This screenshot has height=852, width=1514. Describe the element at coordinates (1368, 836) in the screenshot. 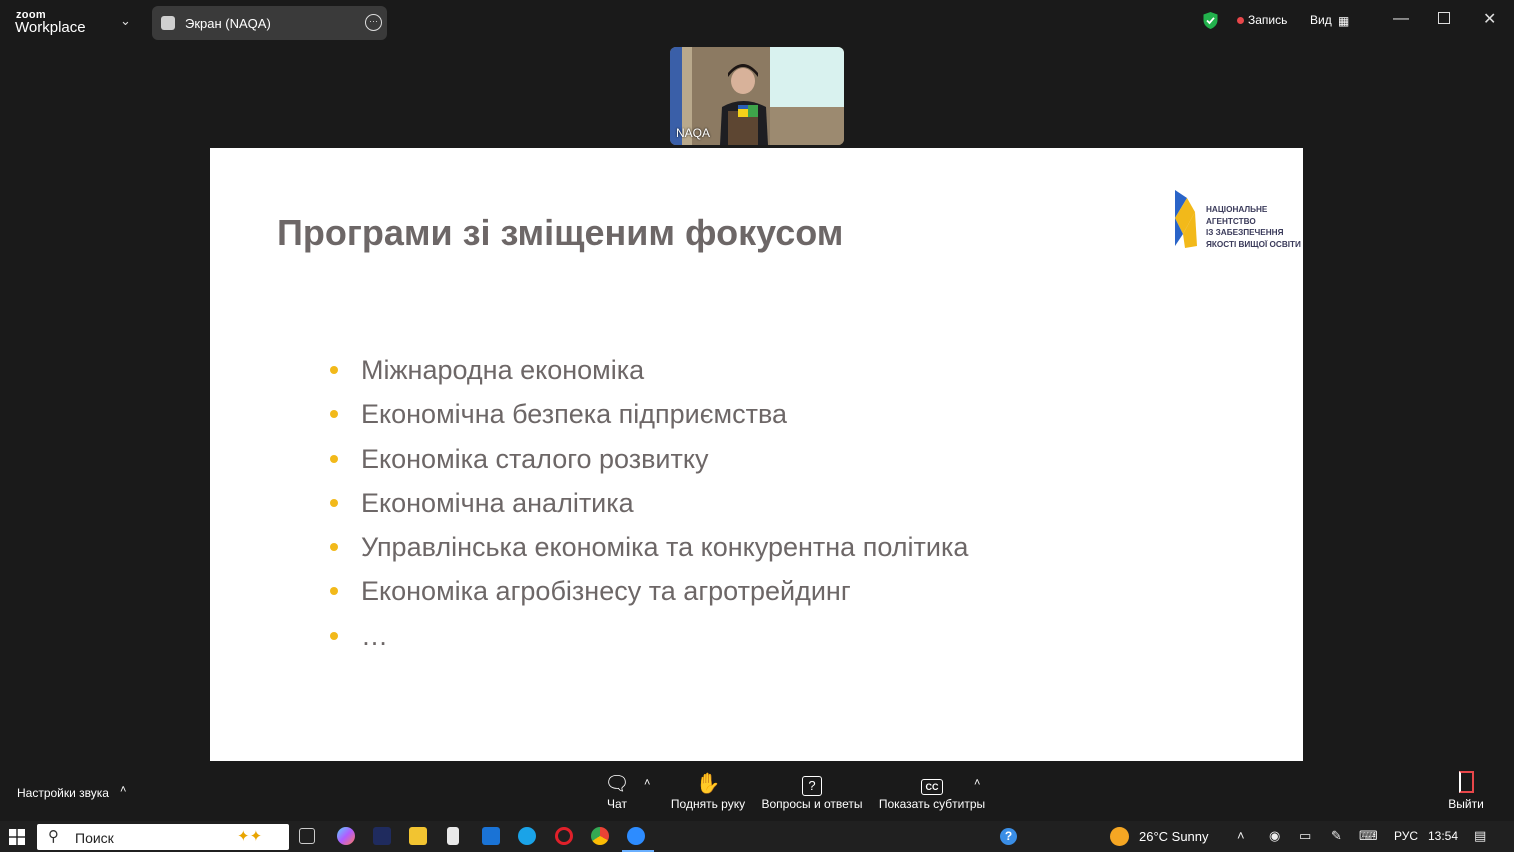

I see `keyboard-icon: ⌨` at that location.